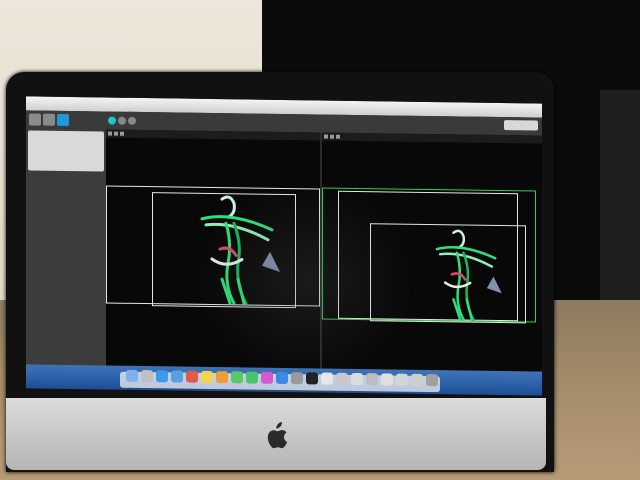  I want to click on terminal-icon, so click(312, 378).